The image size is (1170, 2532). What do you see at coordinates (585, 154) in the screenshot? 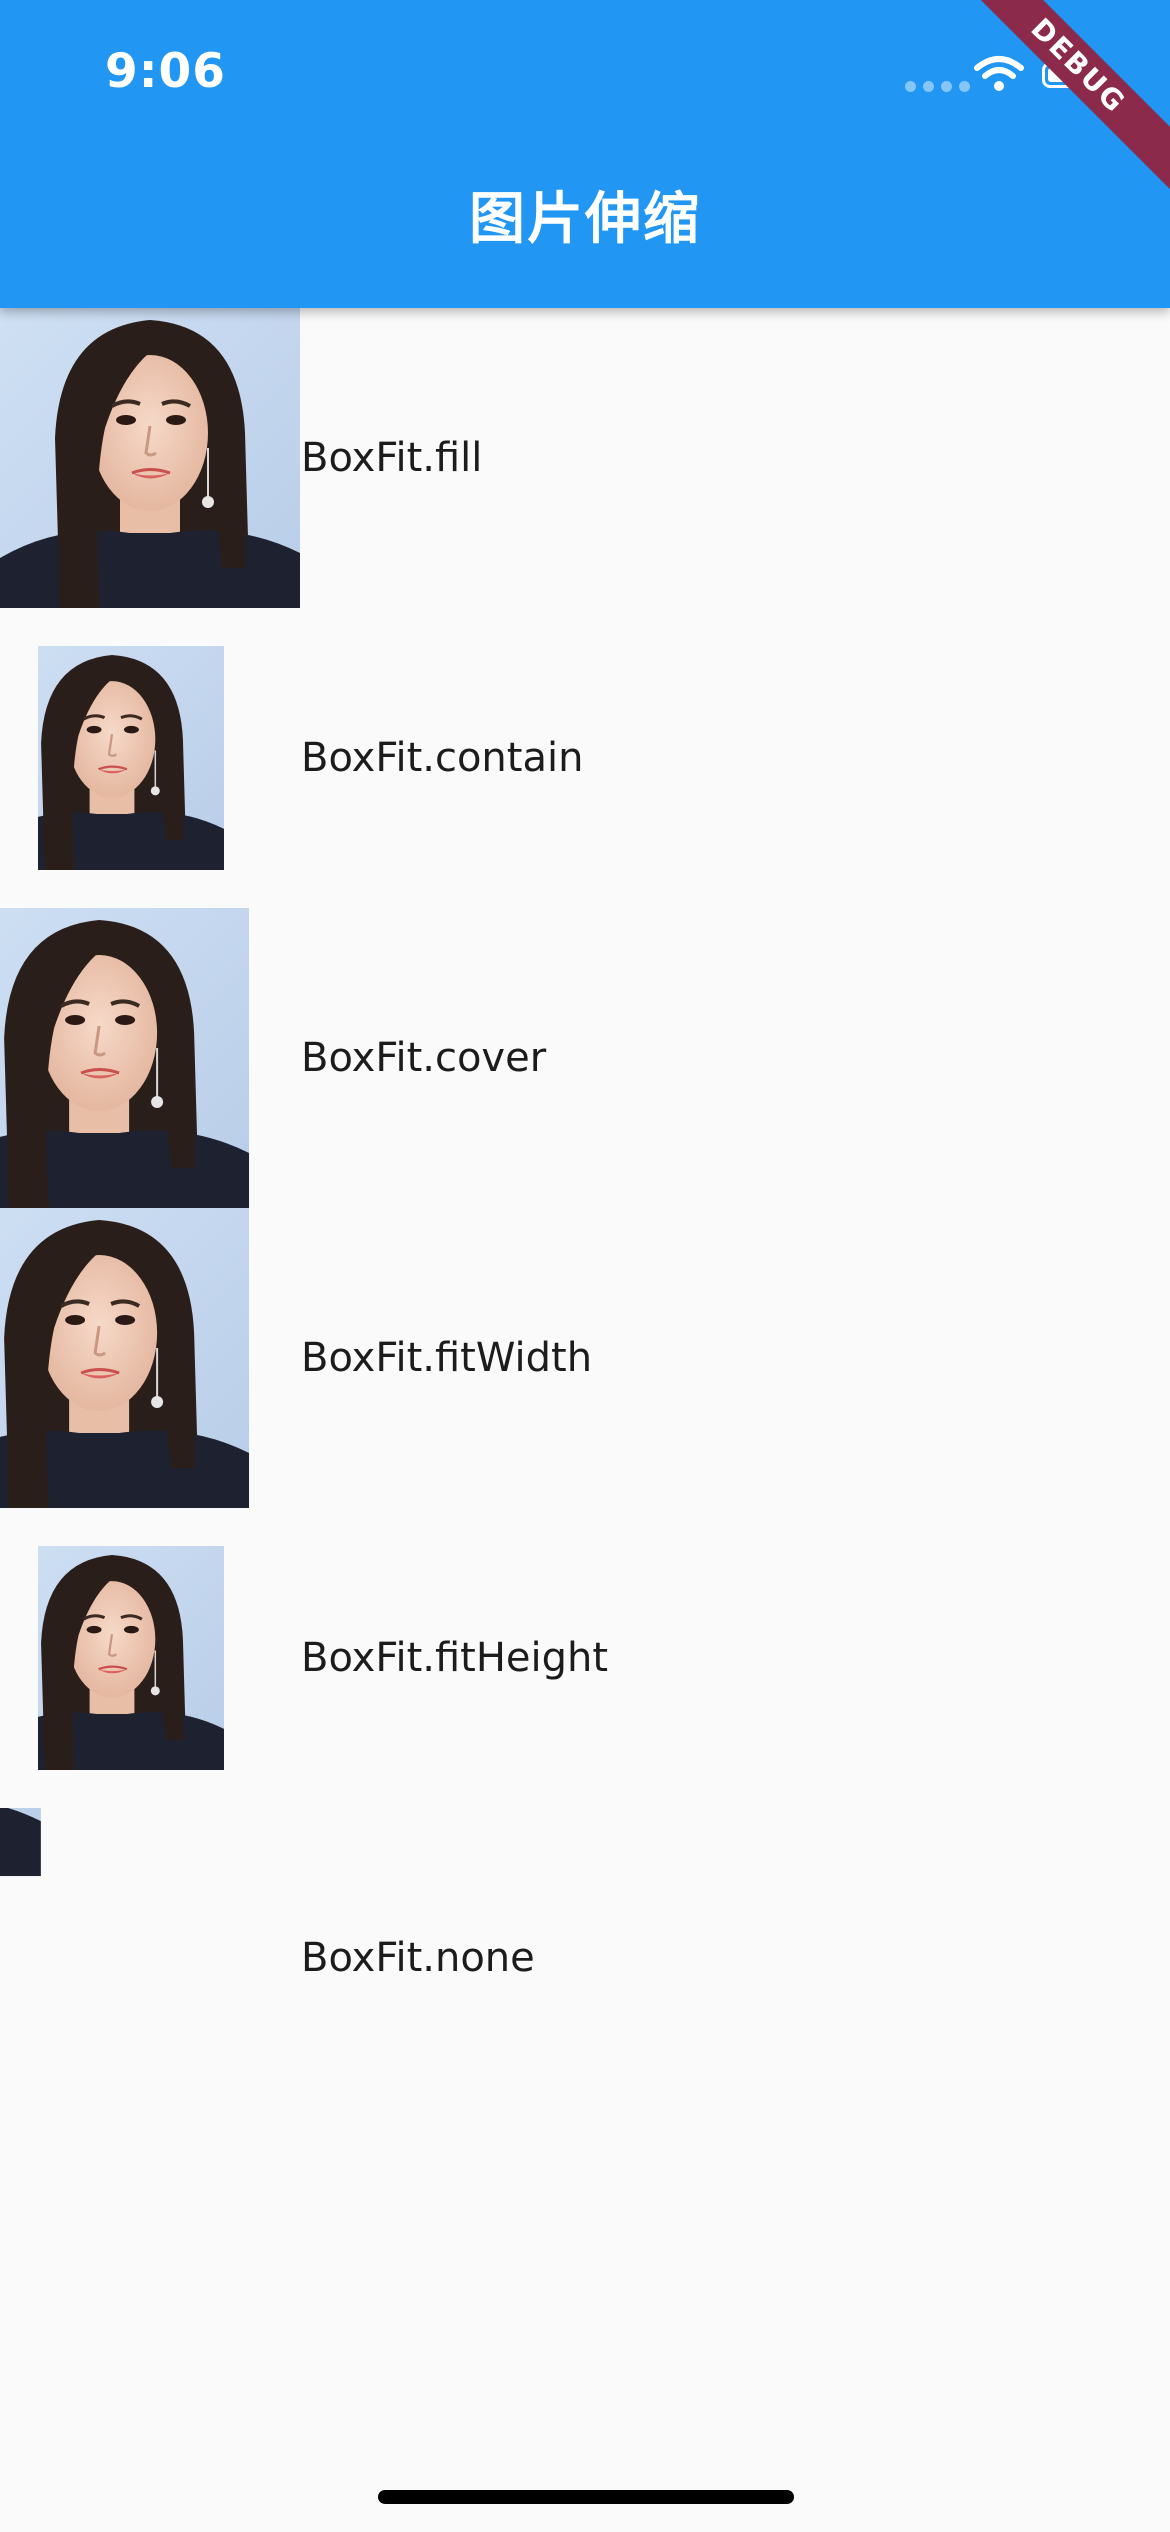
I see `app-bar: 9:06 图片伸缩 DEBUG` at bounding box center [585, 154].